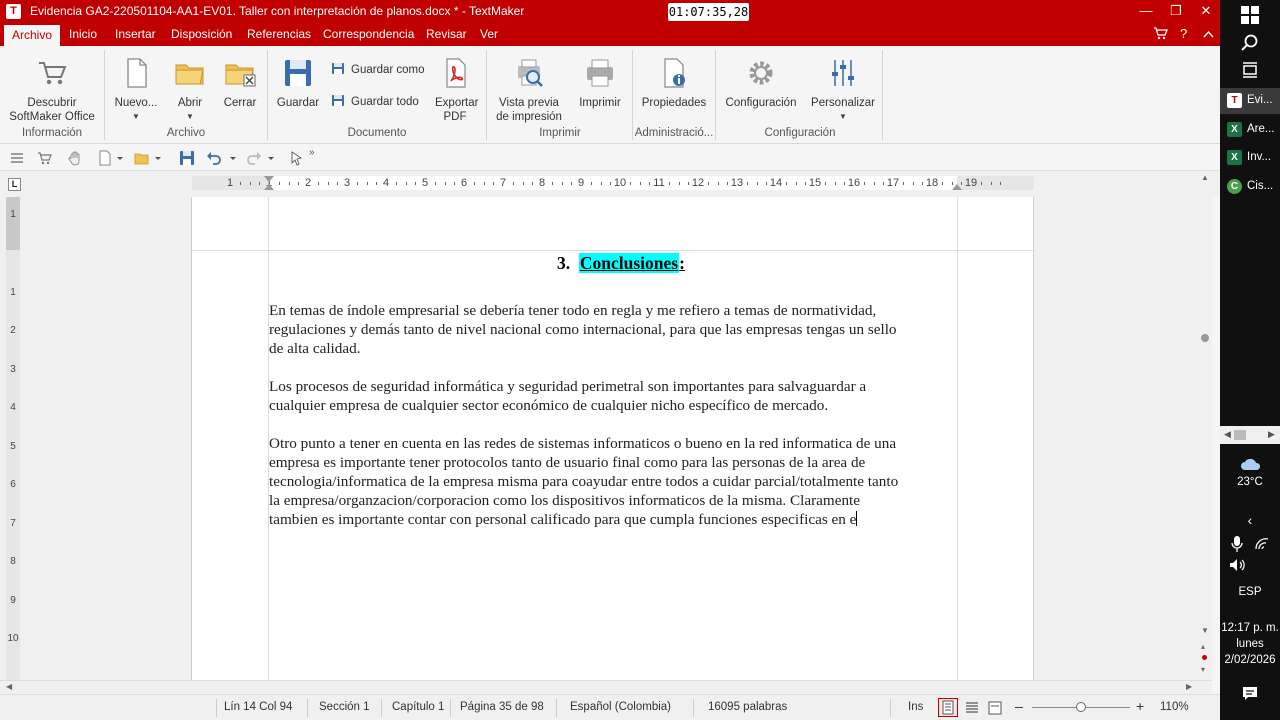  I want to click on zoom-slider-thumb, so click(1081, 707).